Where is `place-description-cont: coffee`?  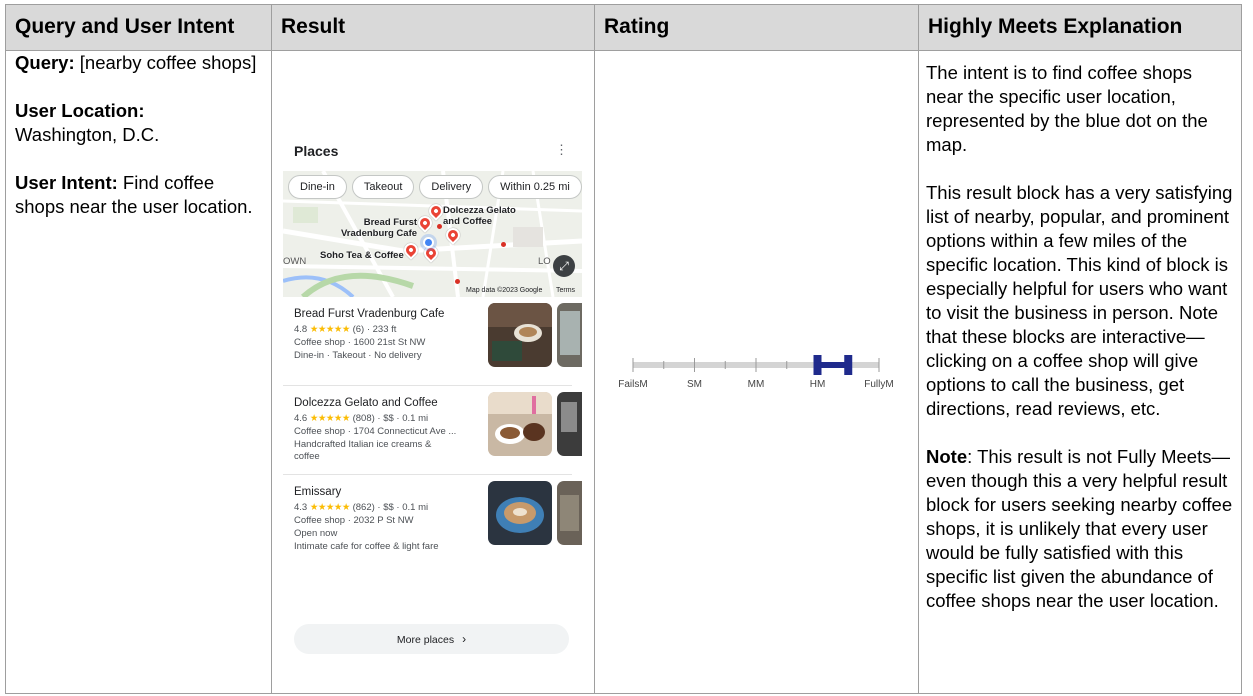 place-description-cont: coffee is located at coordinates (307, 456).